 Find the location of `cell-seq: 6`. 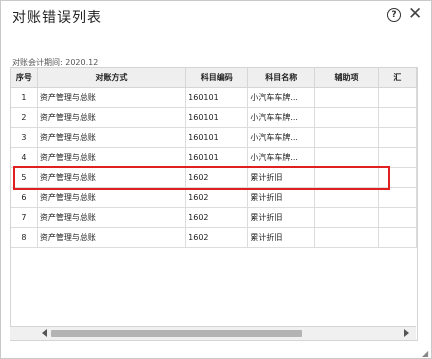

cell-seq: 6 is located at coordinates (24, 197).